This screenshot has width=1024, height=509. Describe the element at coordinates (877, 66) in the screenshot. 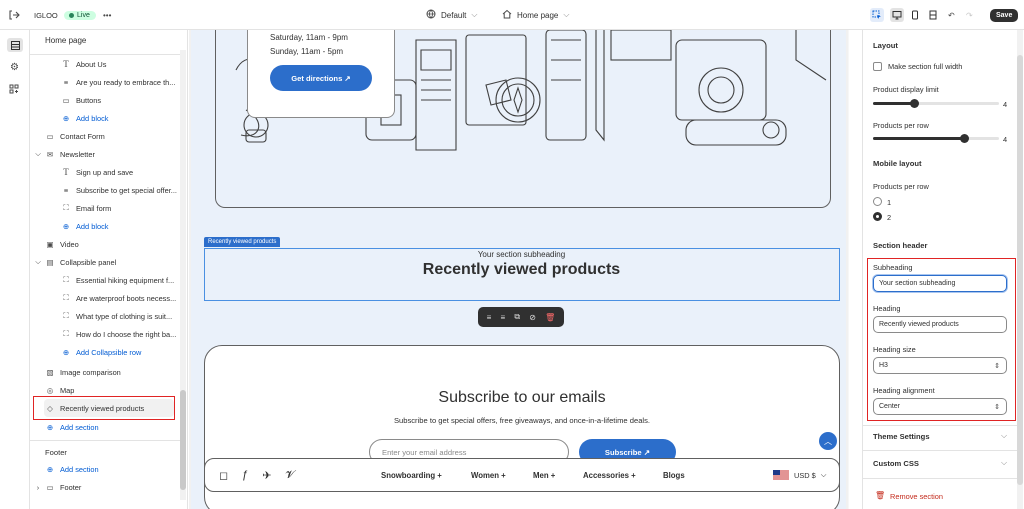

I see `full-width-checkbox` at that location.